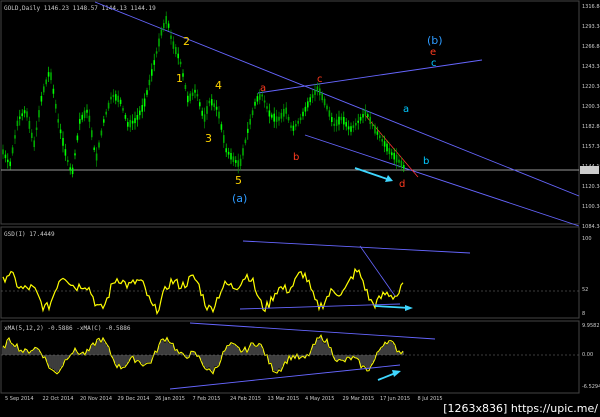  Describe the element at coordinates (409, 308) in the screenshot. I see `osc-arrow-head-icon` at that location.